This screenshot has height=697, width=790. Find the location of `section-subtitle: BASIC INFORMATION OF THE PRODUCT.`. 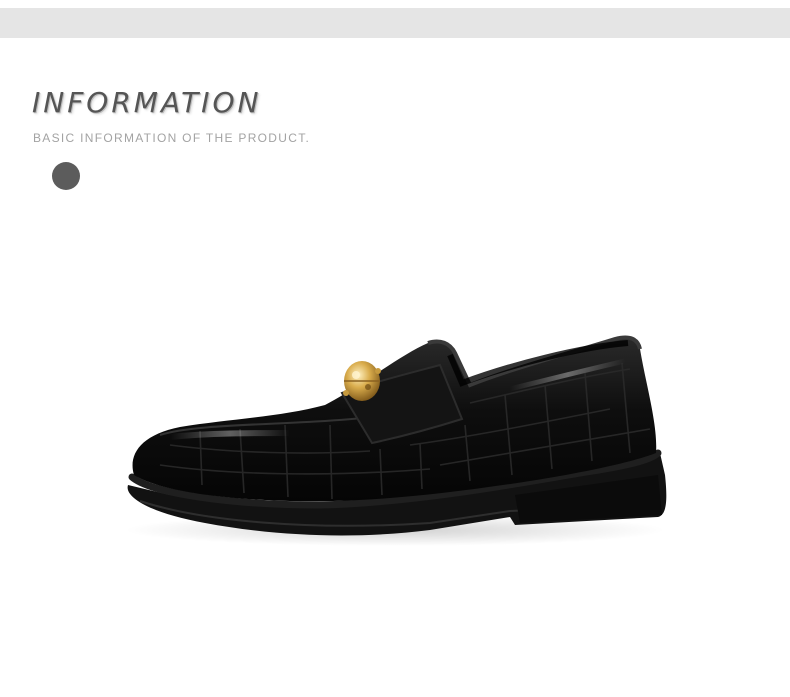

section-subtitle: BASIC INFORMATION OF THE PRODUCT. is located at coordinates (172, 138).